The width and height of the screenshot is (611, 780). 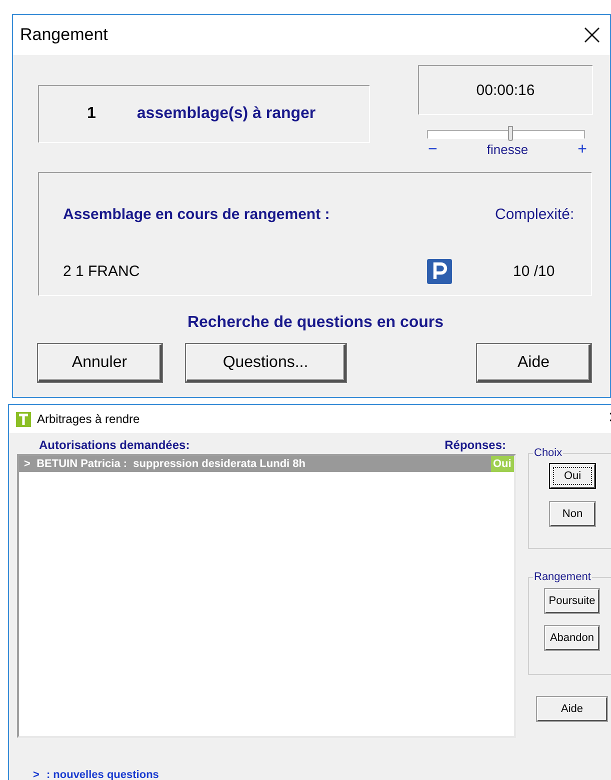 I want to click on status-message: Recherche de questions en cours, so click(x=315, y=323).